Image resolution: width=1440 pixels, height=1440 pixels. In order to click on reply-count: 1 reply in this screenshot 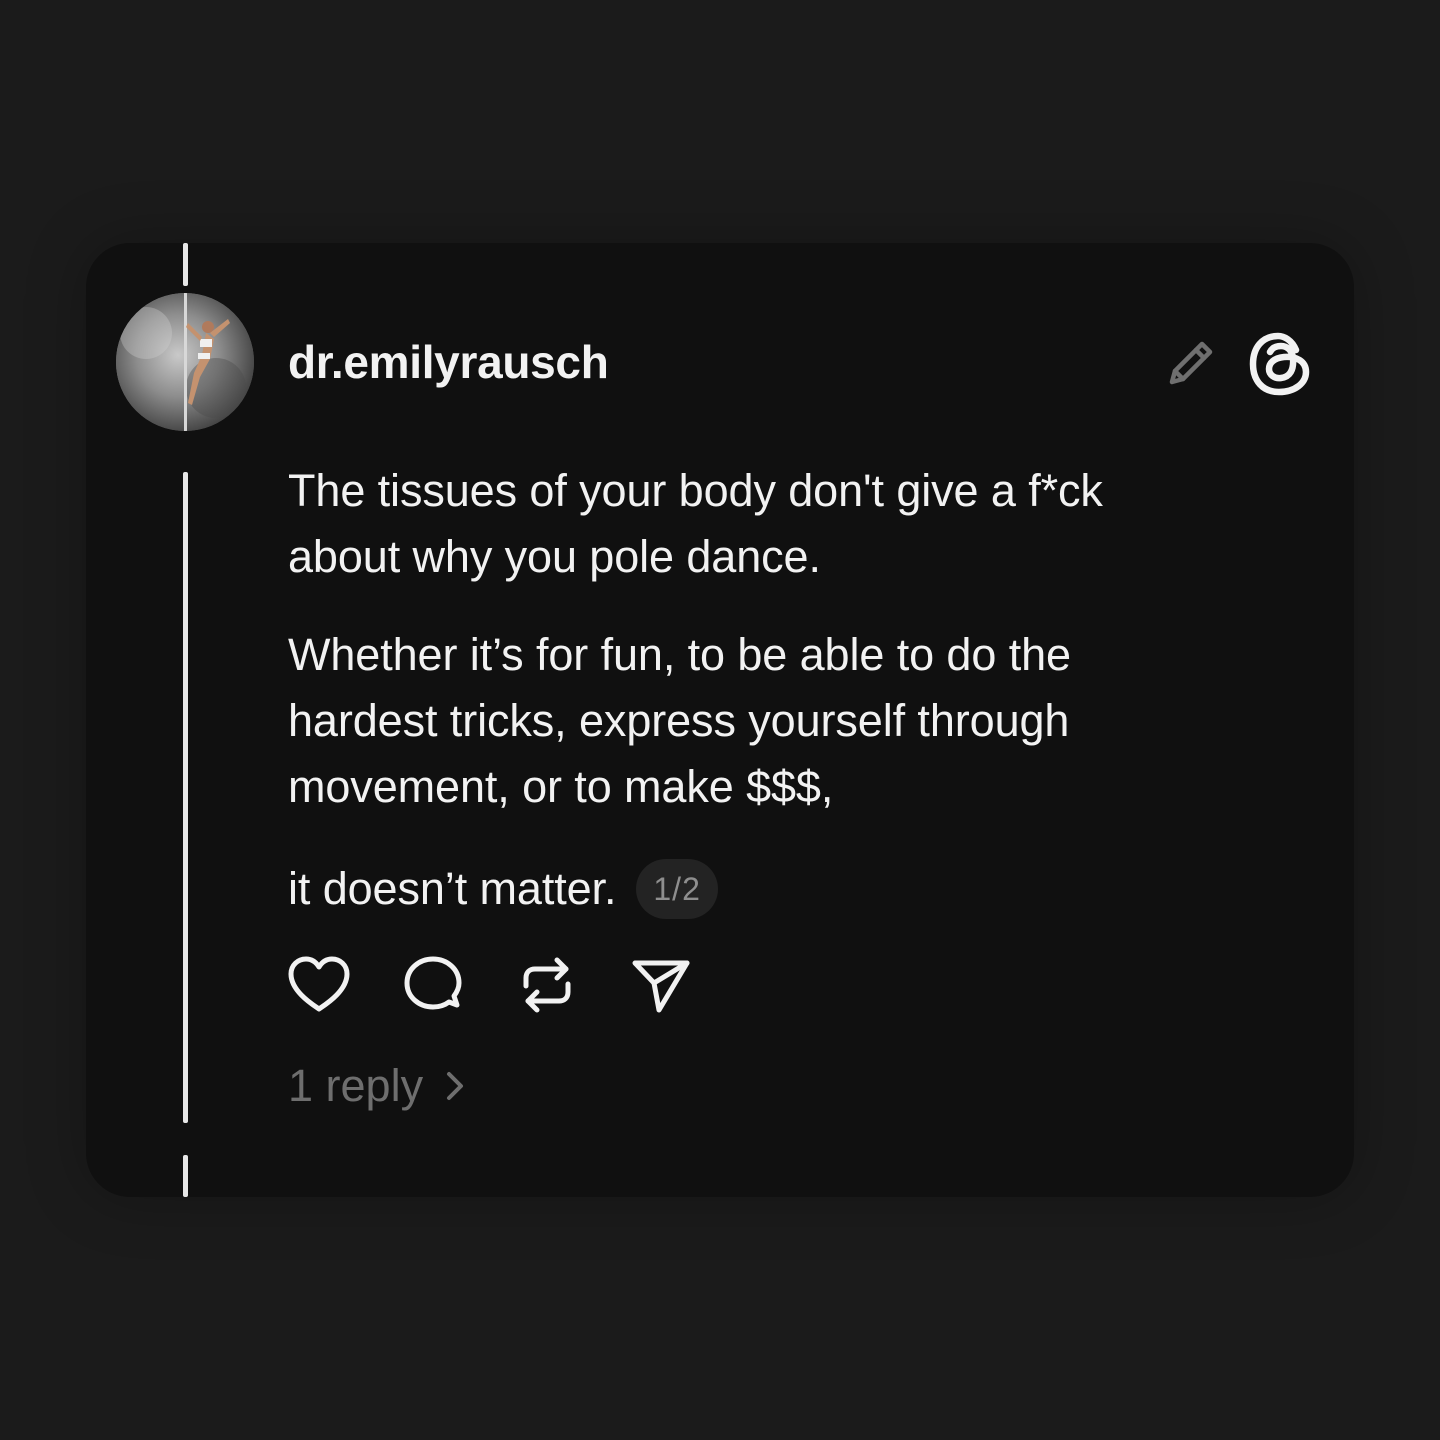, I will do `click(356, 1085)`.